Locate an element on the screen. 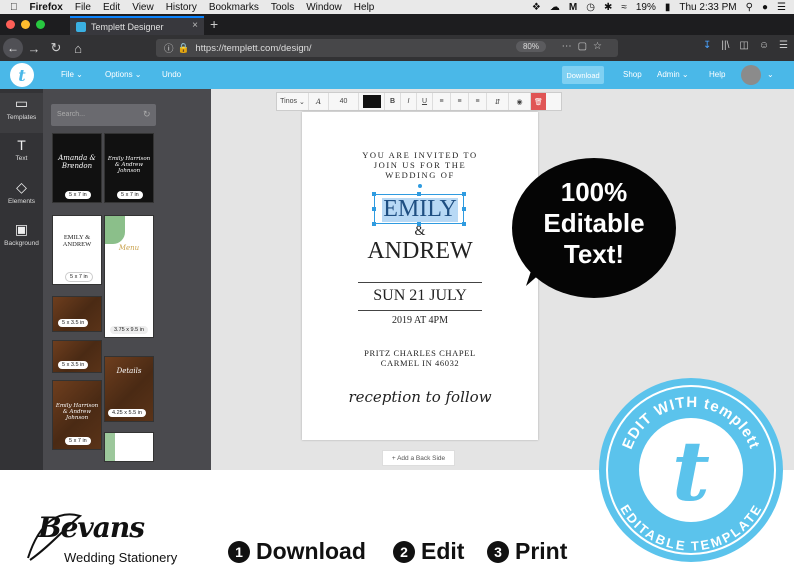 Image resolution: width=794 pixels, height=584 pixels. wifi-icon: ≈ is located at coordinates (624, 7).